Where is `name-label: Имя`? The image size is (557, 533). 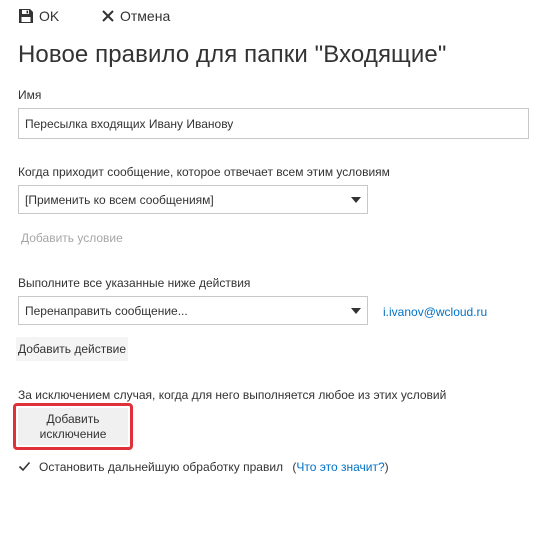 name-label: Имя is located at coordinates (30, 95).